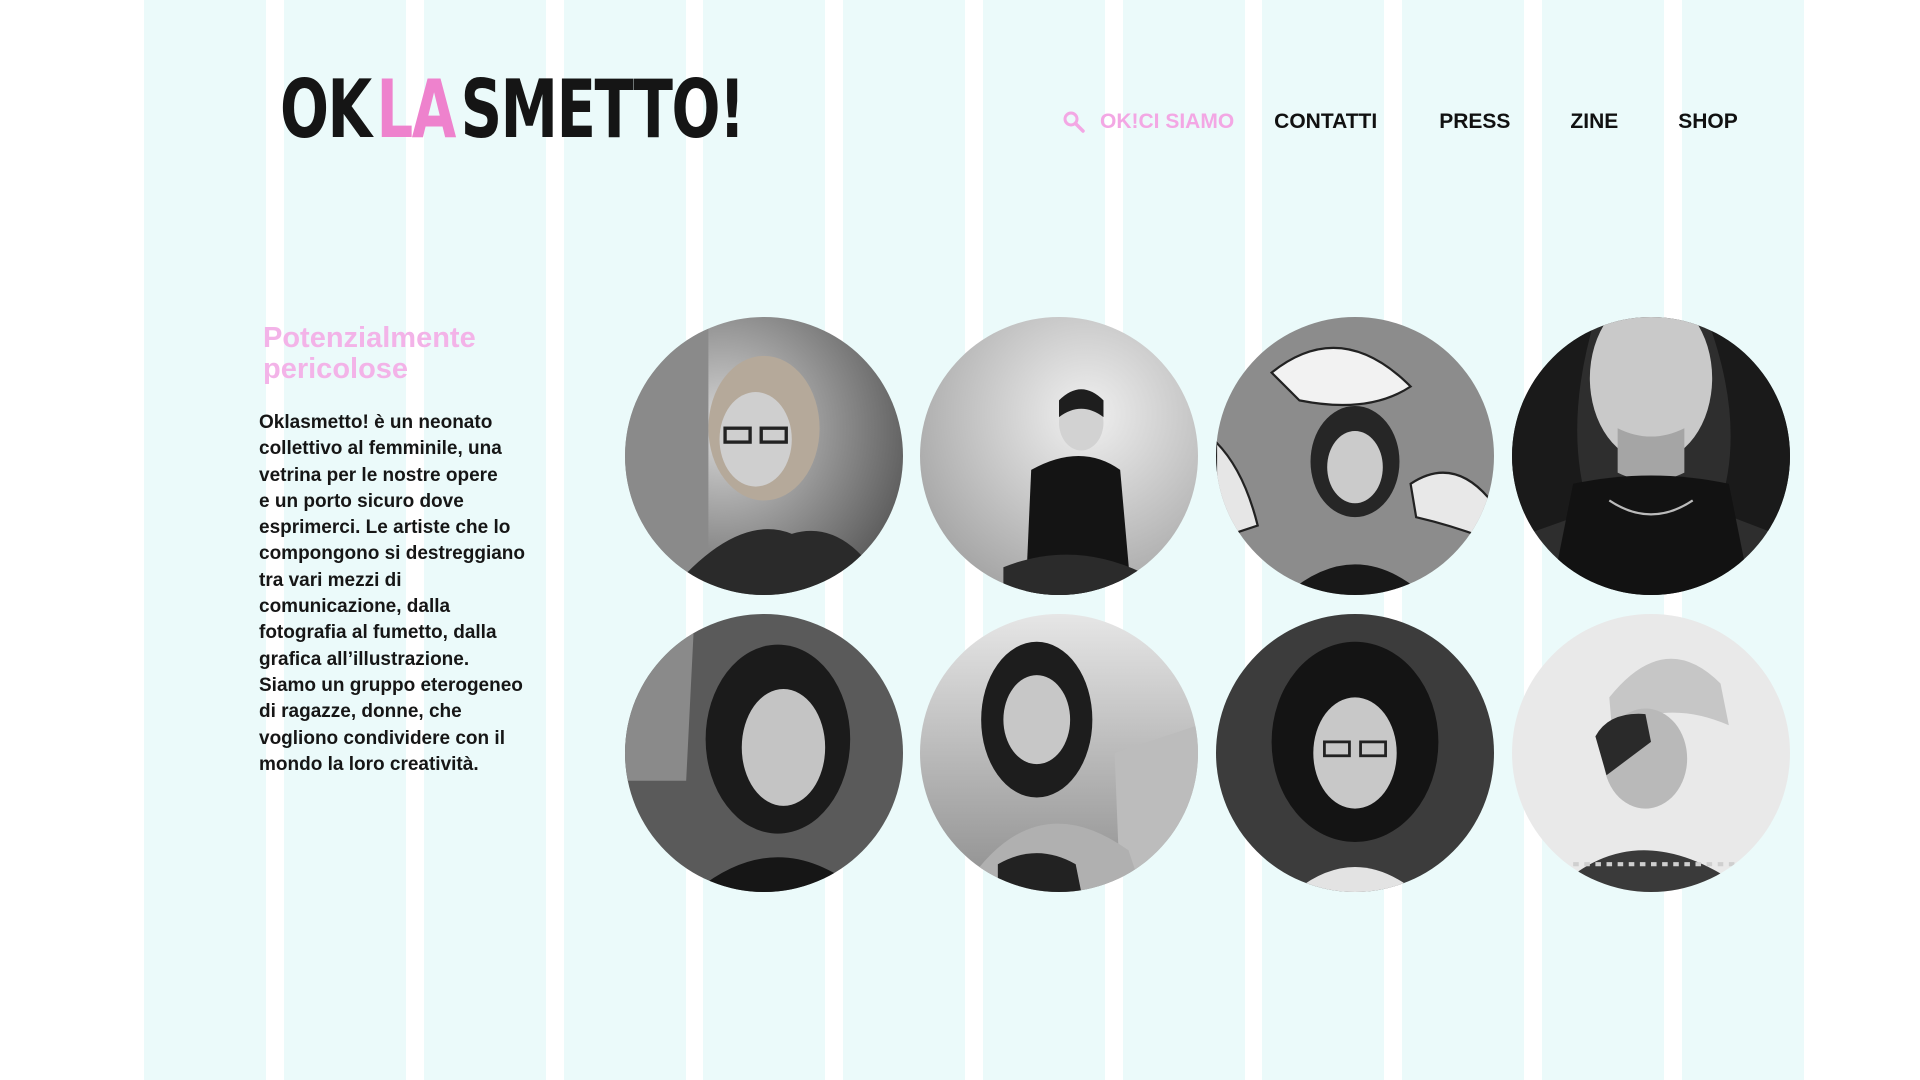 This screenshot has height=1080, width=1920. I want to click on logo-smetto: SMETTO!, so click(603, 109).